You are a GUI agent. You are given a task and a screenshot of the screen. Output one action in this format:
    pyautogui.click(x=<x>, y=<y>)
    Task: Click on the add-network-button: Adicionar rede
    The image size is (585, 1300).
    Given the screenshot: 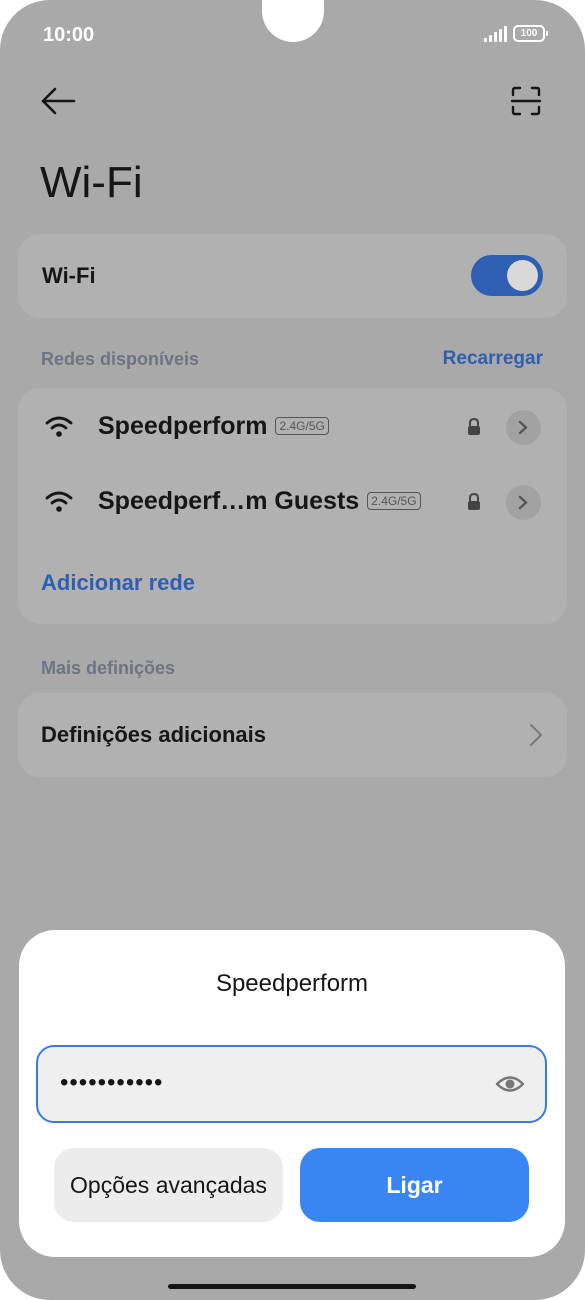 What is the action you would take?
    pyautogui.click(x=118, y=583)
    